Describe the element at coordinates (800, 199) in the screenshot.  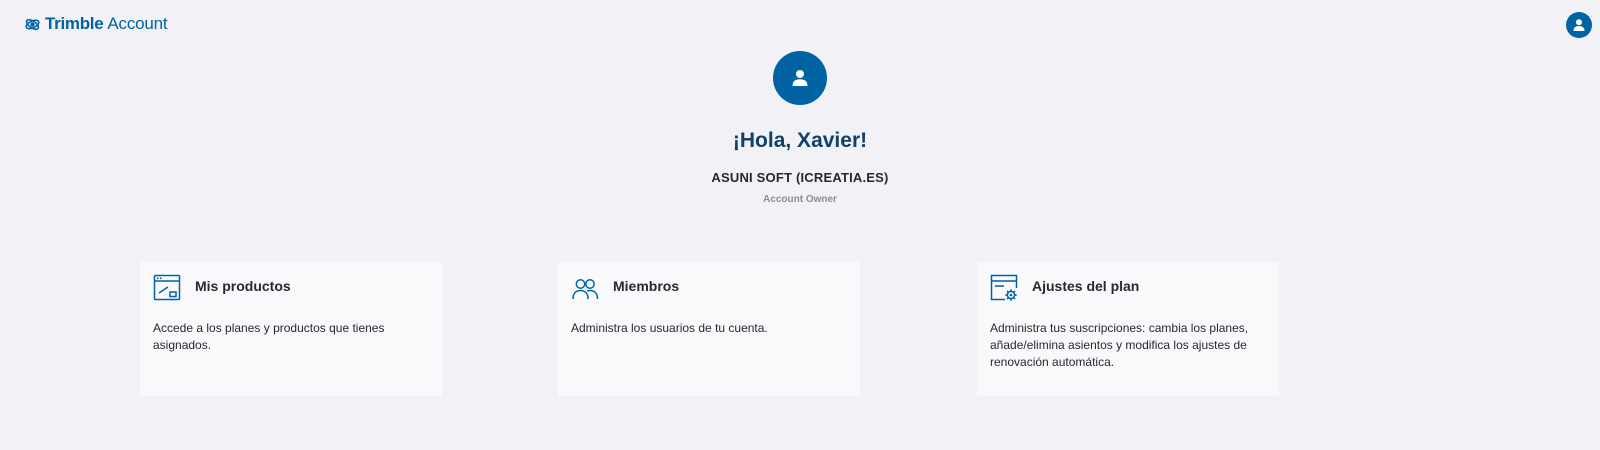
I see `account-role: Account Owner` at that location.